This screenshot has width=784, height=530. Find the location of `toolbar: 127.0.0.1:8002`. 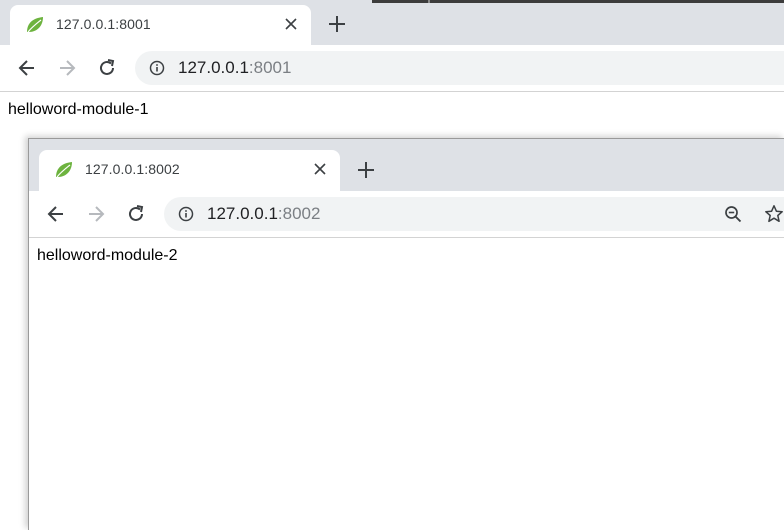

toolbar: 127.0.0.1:8002 is located at coordinates (406, 214).